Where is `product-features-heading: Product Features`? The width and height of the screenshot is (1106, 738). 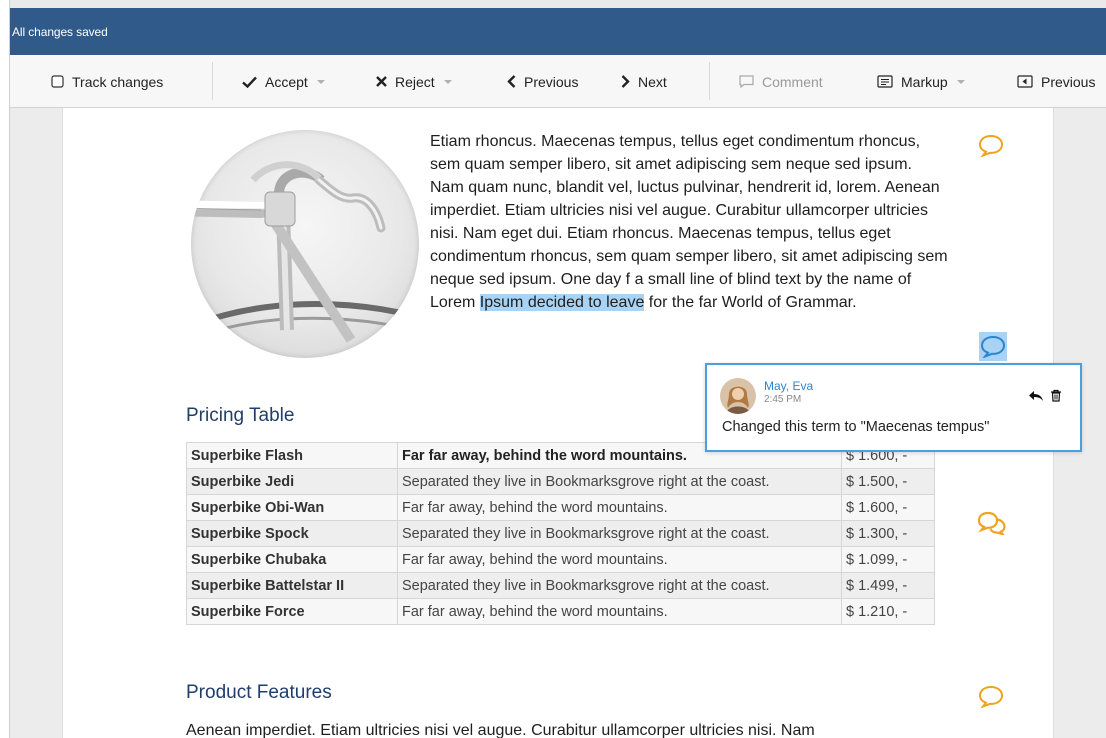 product-features-heading: Product Features is located at coordinates (259, 692).